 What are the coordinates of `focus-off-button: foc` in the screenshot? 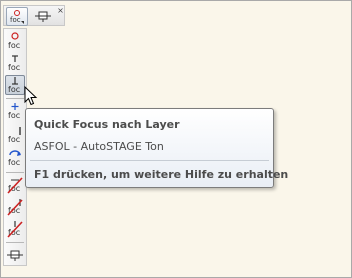 It's located at (15, 185).